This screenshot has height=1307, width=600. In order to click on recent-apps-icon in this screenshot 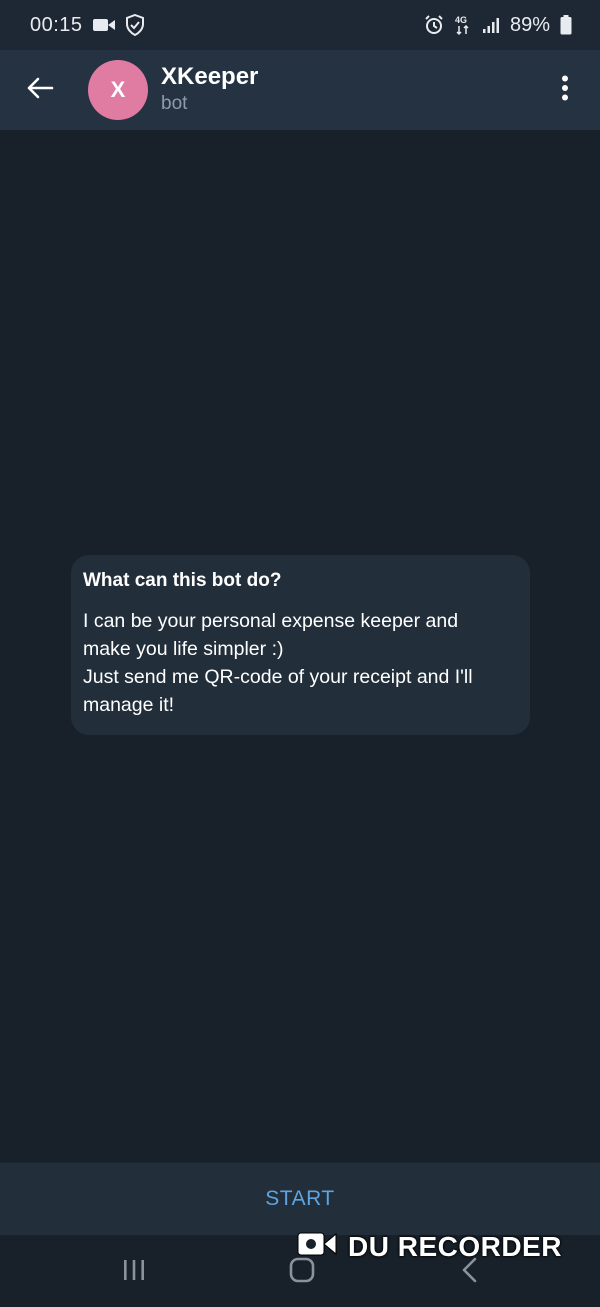, I will do `click(134, 1272)`.